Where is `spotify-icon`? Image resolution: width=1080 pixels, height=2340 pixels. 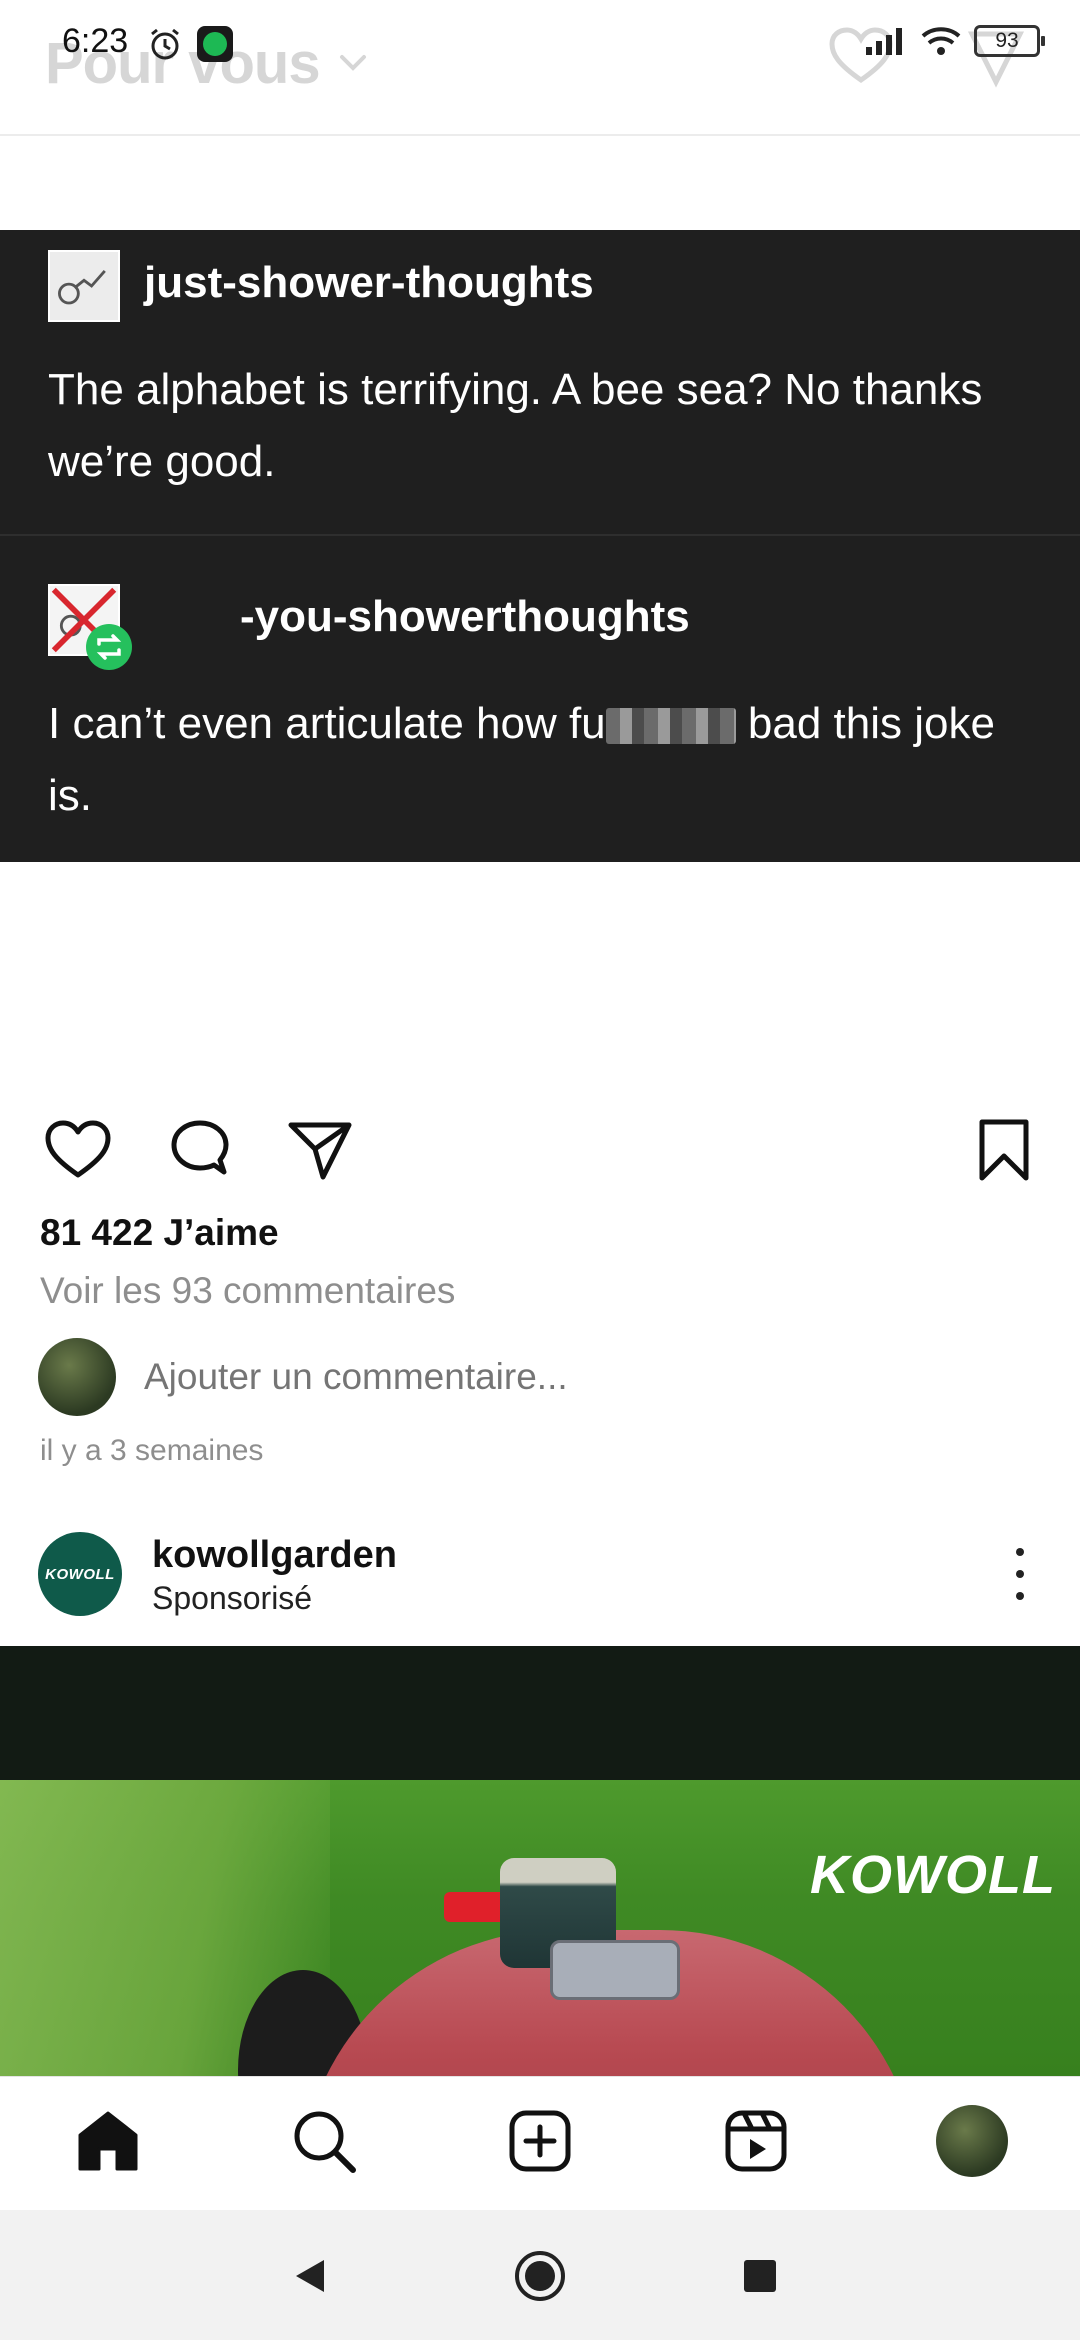 spotify-icon is located at coordinates (215, 44).